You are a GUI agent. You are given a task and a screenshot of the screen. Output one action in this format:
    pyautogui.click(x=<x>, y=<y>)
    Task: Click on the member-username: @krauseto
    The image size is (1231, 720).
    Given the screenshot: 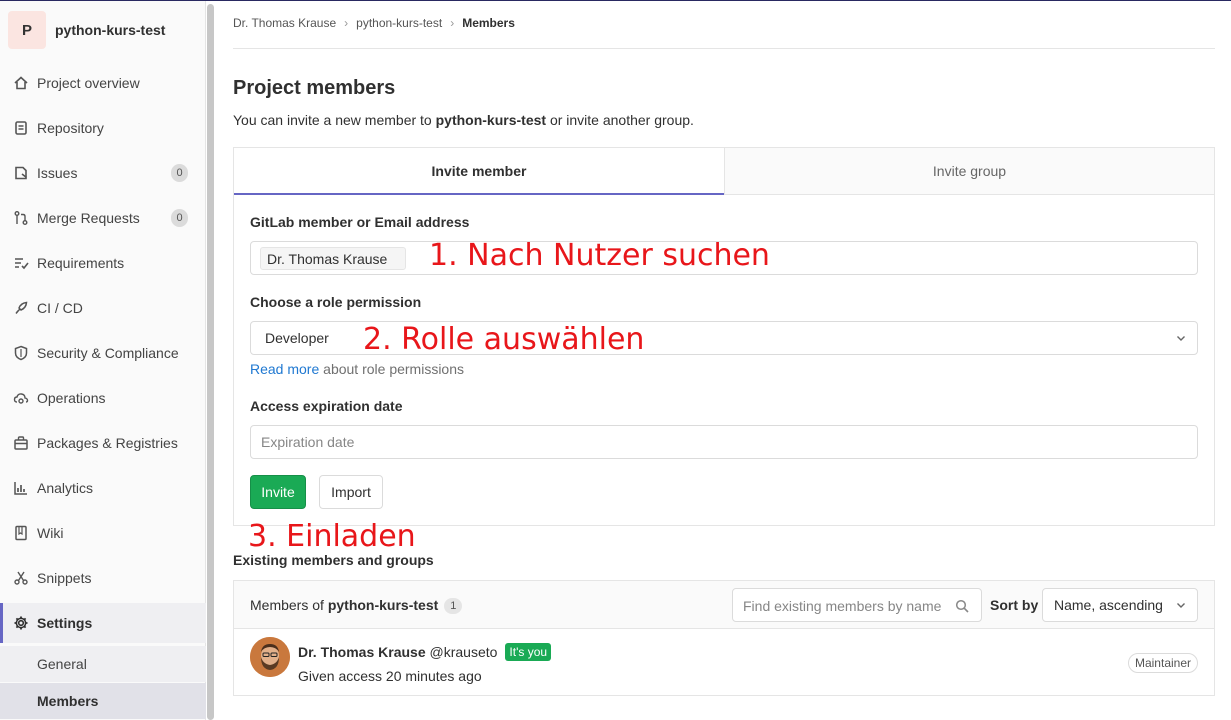 What is the action you would take?
    pyautogui.click(x=461, y=652)
    